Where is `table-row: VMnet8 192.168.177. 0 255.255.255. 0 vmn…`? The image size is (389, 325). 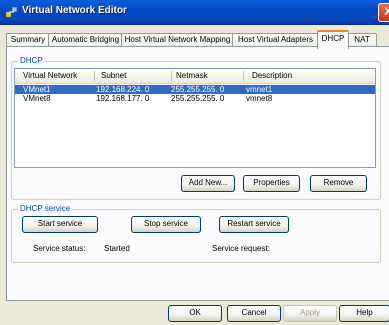
table-row: VMnet8 192.168.177. 0 255.255.255. 0 vmn… is located at coordinates (195, 98).